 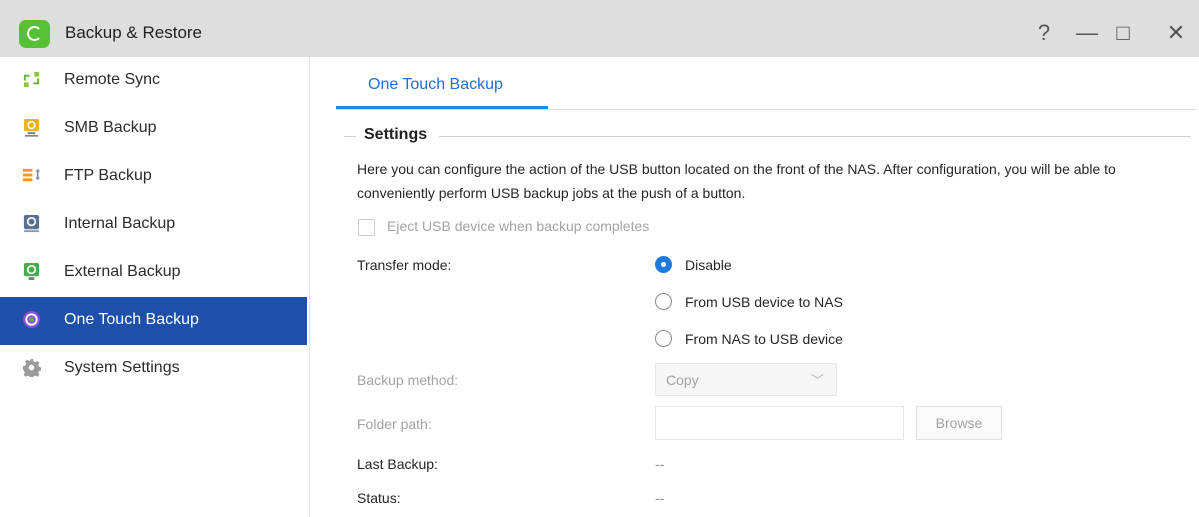 What do you see at coordinates (134, 32) in the screenshot?
I see `window-title: Backup & Restore` at bounding box center [134, 32].